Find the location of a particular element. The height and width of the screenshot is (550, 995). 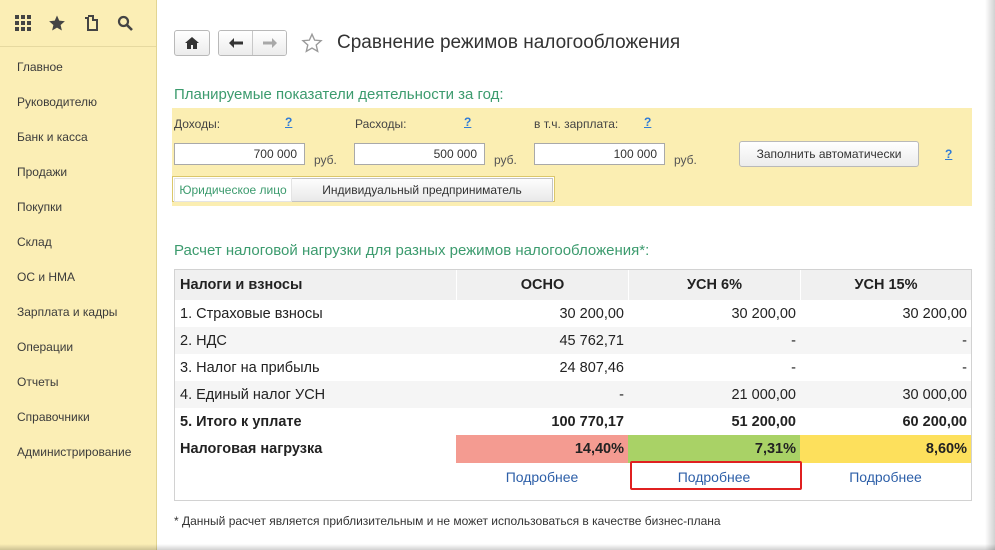

arrow-left-icon is located at coordinates (235, 43).